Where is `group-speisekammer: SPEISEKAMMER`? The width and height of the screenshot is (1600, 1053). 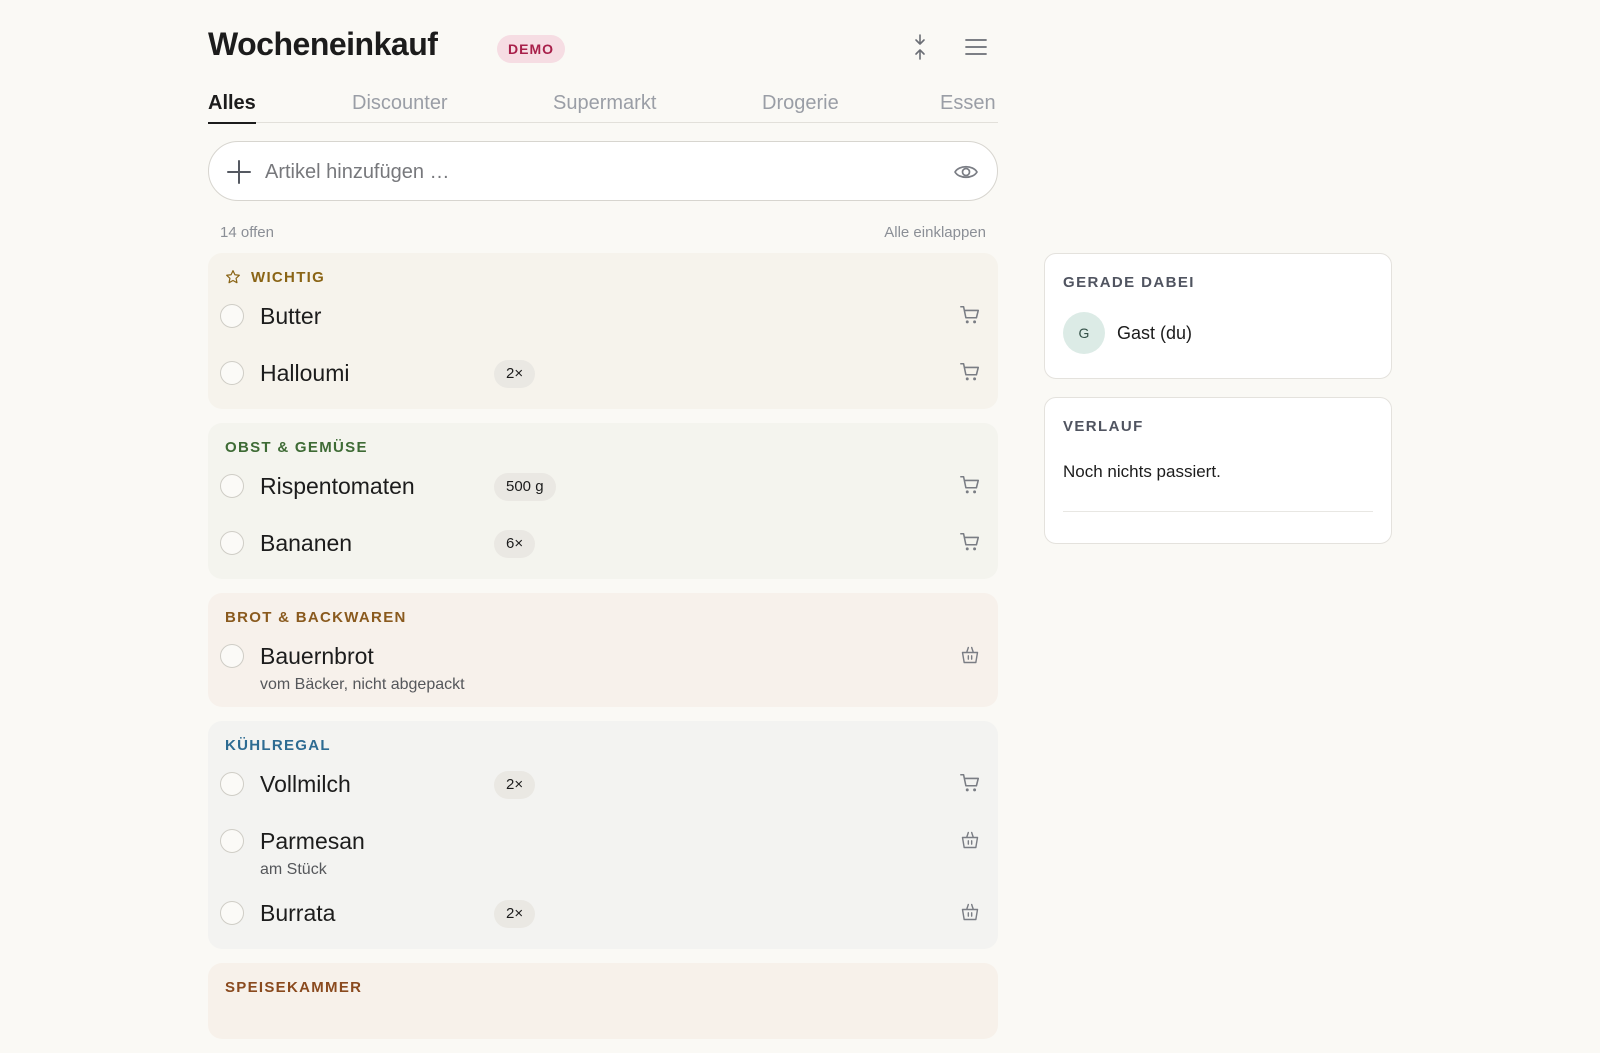
group-speisekammer: SPEISEKAMMER is located at coordinates (603, 1001).